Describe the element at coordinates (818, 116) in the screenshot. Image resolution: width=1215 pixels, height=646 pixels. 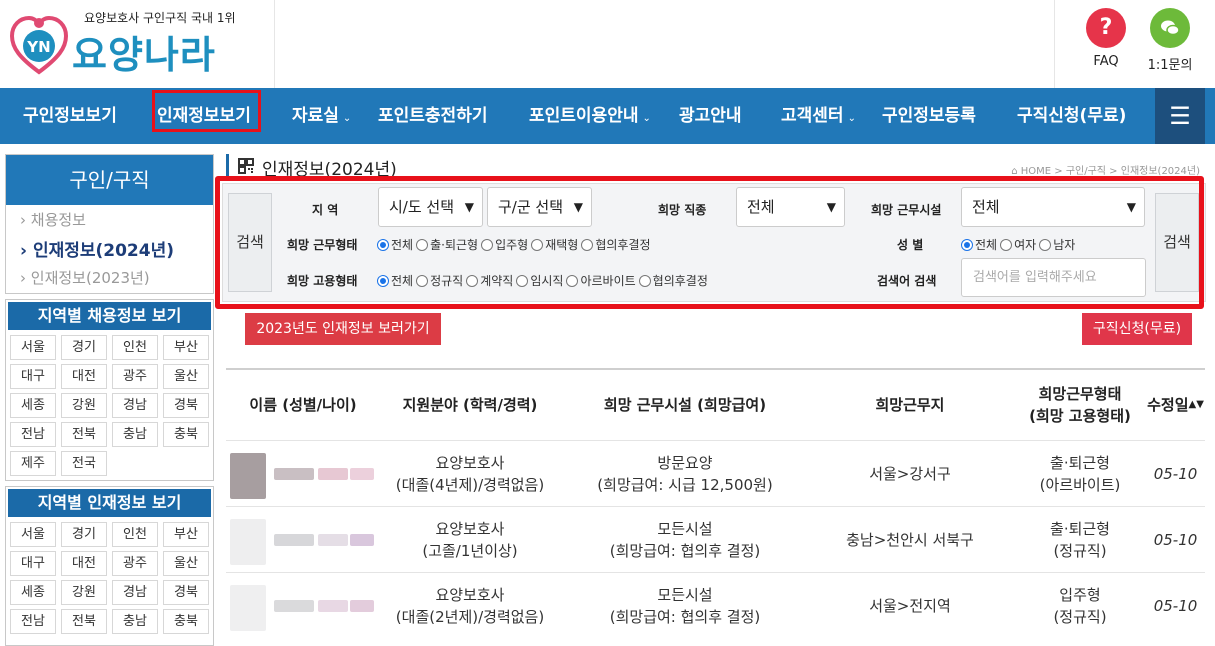
I see `nav-customer-center: 고객센터 ⌄` at that location.